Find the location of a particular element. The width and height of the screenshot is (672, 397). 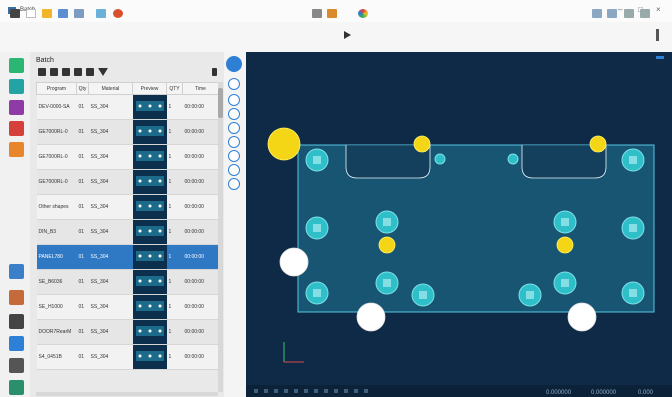

select-icon is located at coordinates (234, 156).